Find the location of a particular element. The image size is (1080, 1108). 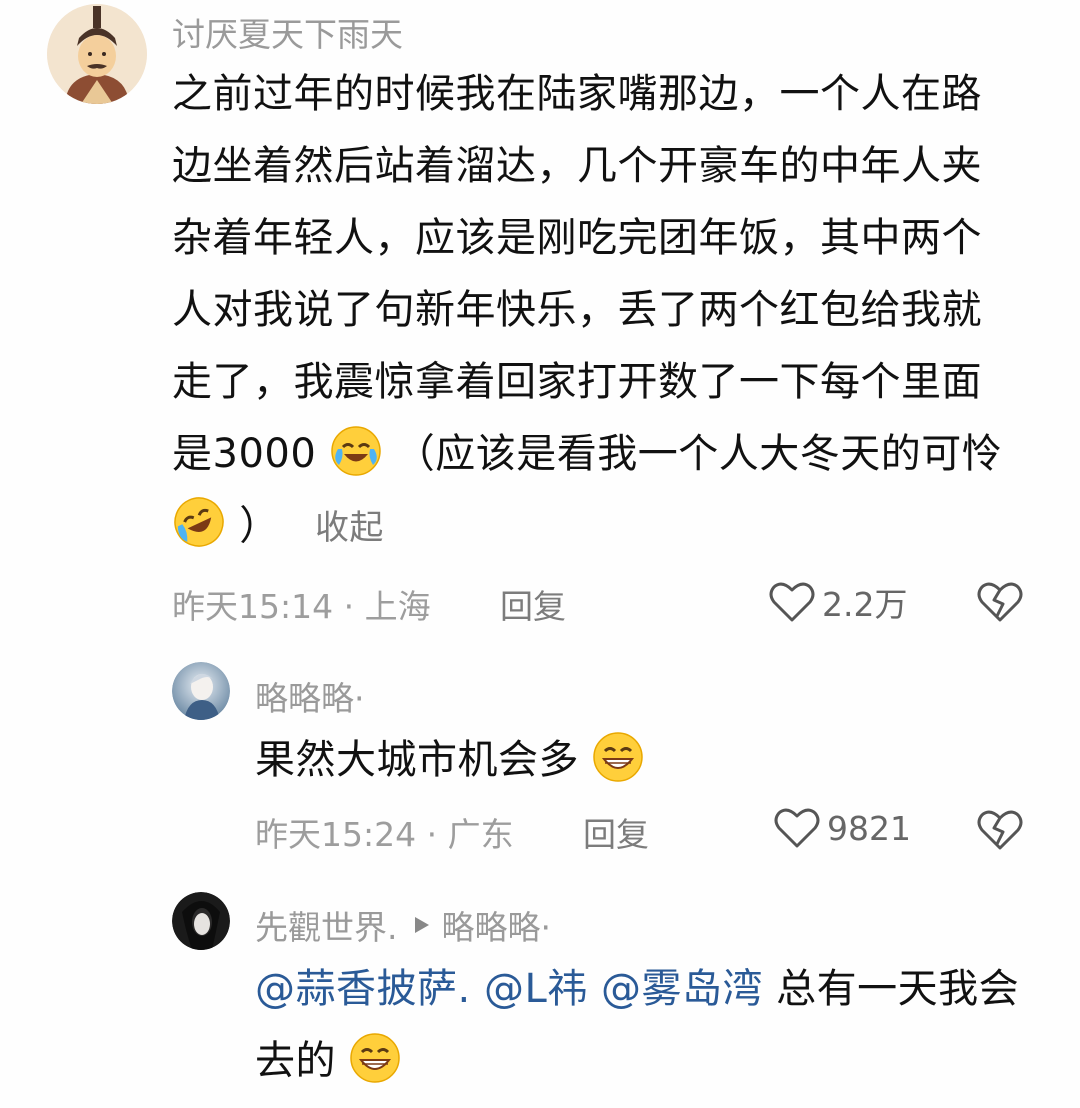

comment-author: 略略略· is located at coordinates (310, 696).